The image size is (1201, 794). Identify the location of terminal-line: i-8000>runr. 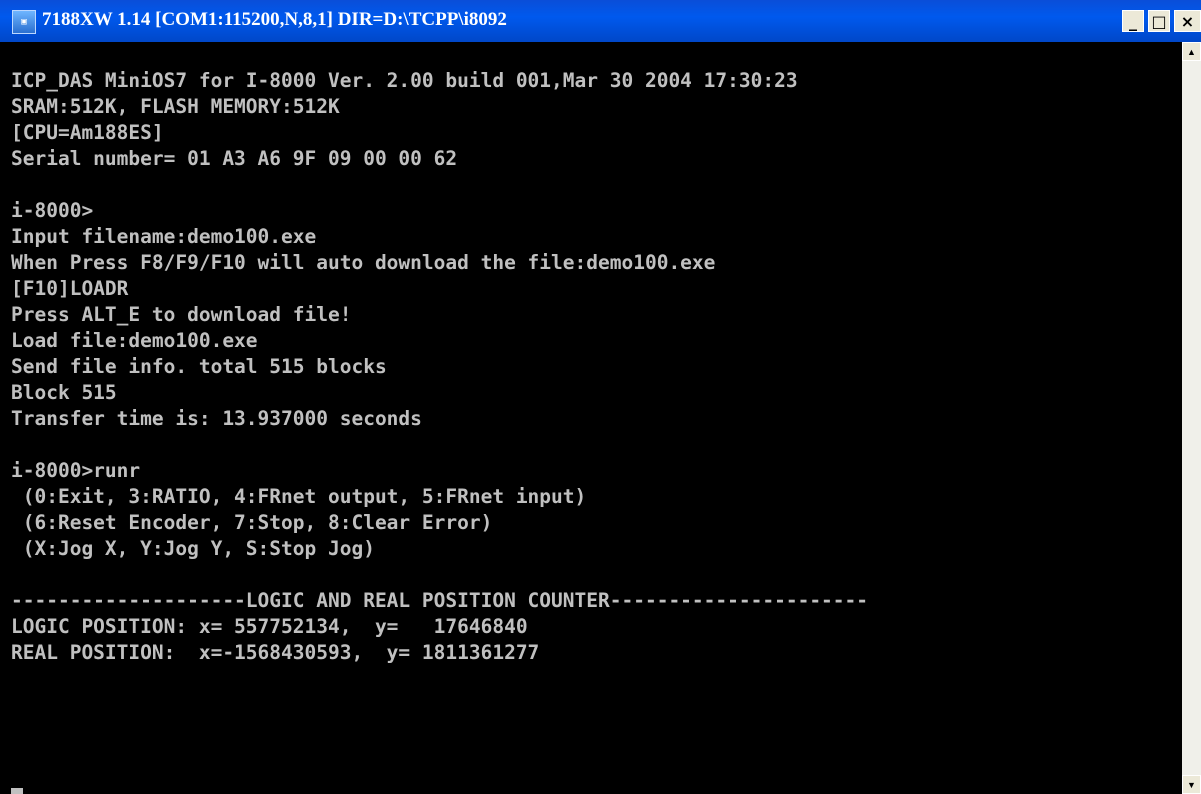
(76, 470).